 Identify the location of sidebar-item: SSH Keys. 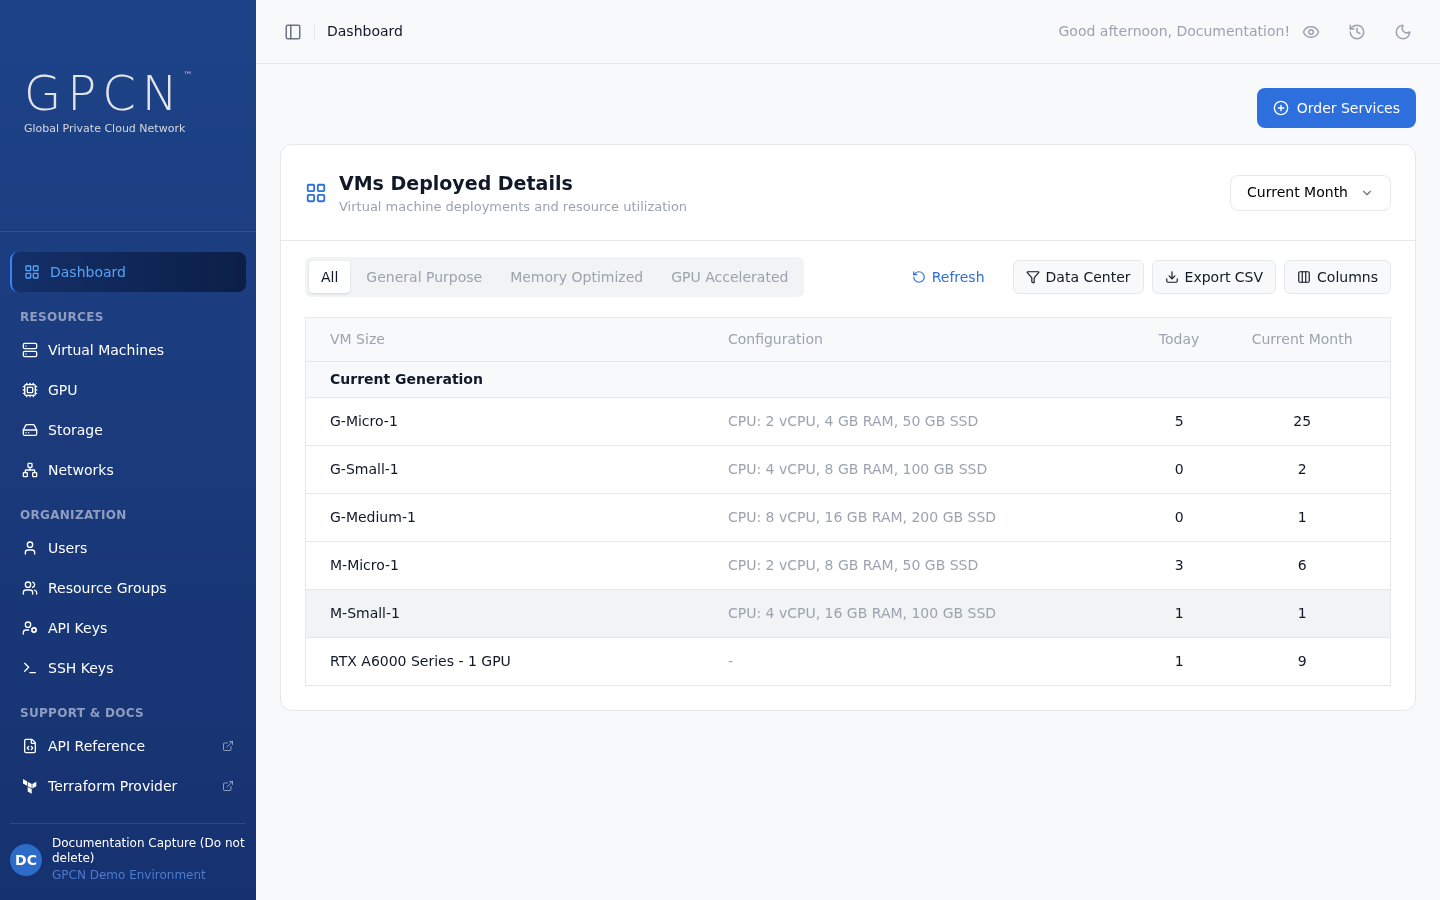
(128, 668).